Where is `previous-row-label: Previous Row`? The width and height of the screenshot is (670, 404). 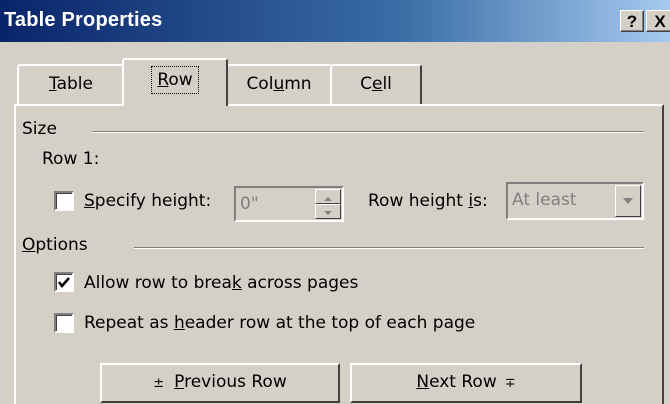 previous-row-label: Previous Row is located at coordinates (230, 382).